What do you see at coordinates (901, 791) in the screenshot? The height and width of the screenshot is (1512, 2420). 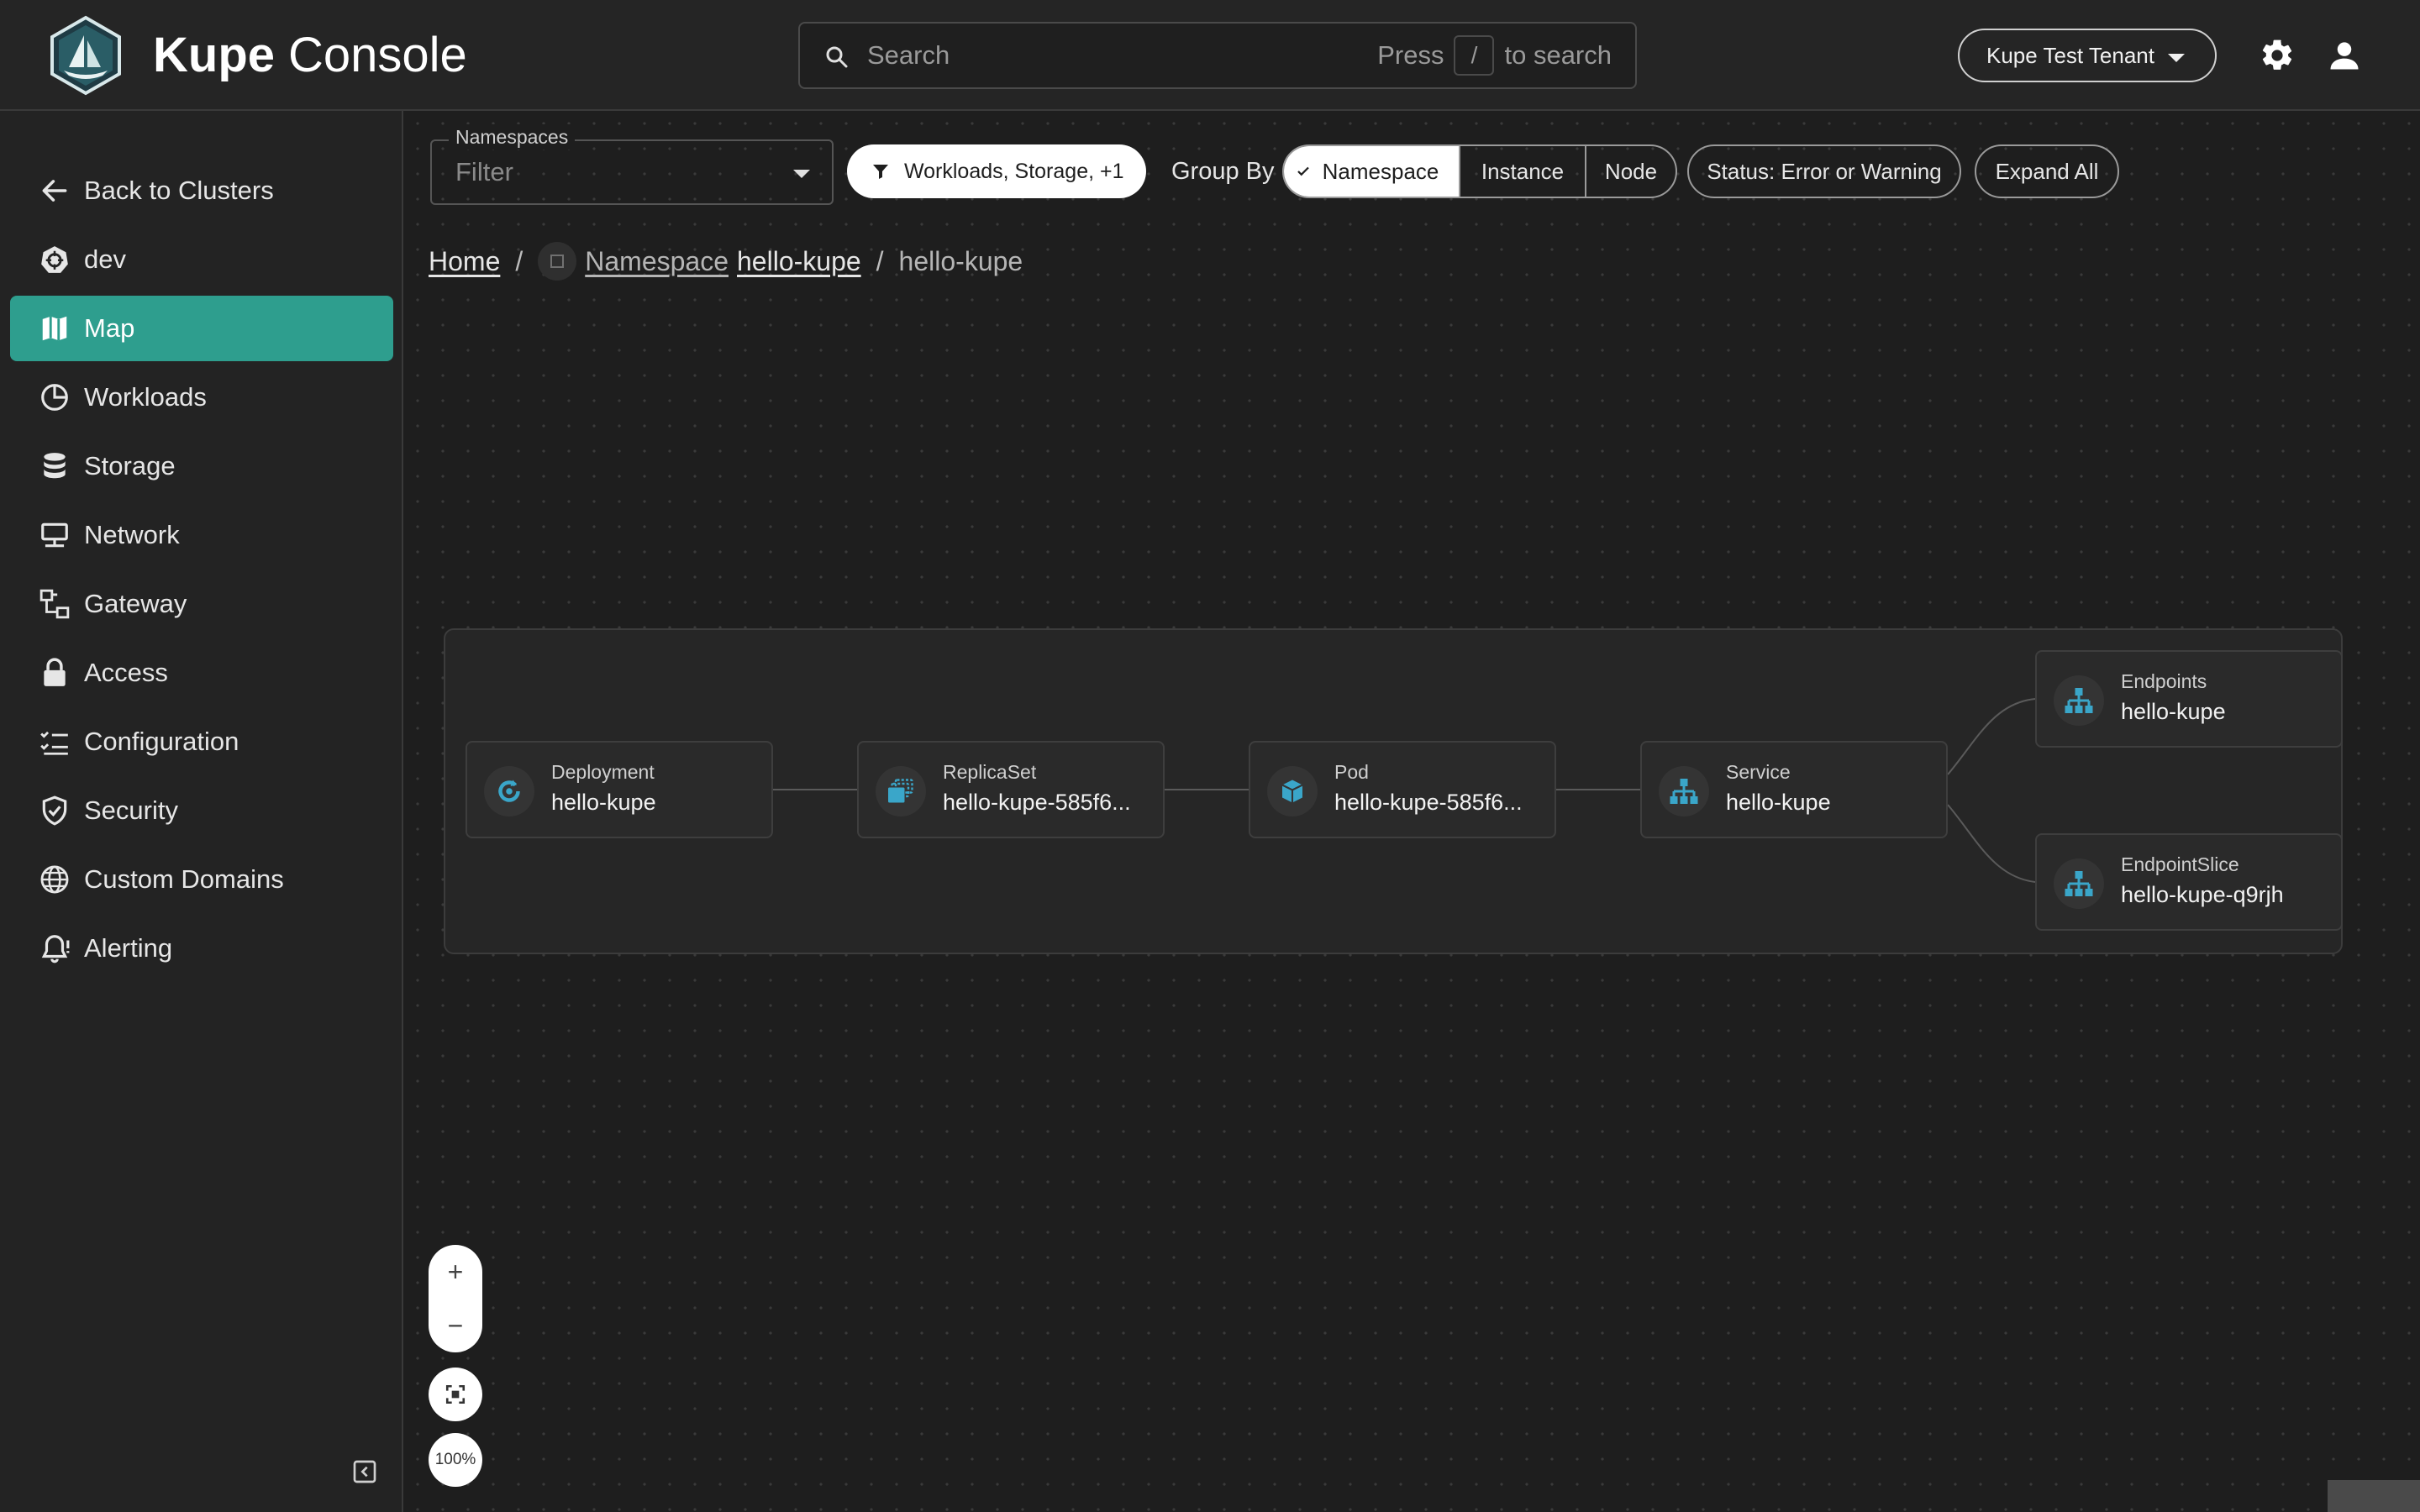 I see `replicaset-icon` at bounding box center [901, 791].